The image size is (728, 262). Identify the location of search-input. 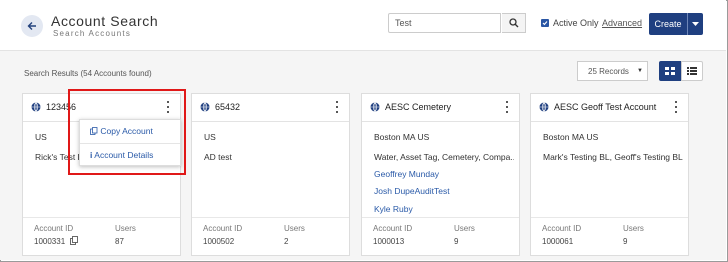
(444, 23).